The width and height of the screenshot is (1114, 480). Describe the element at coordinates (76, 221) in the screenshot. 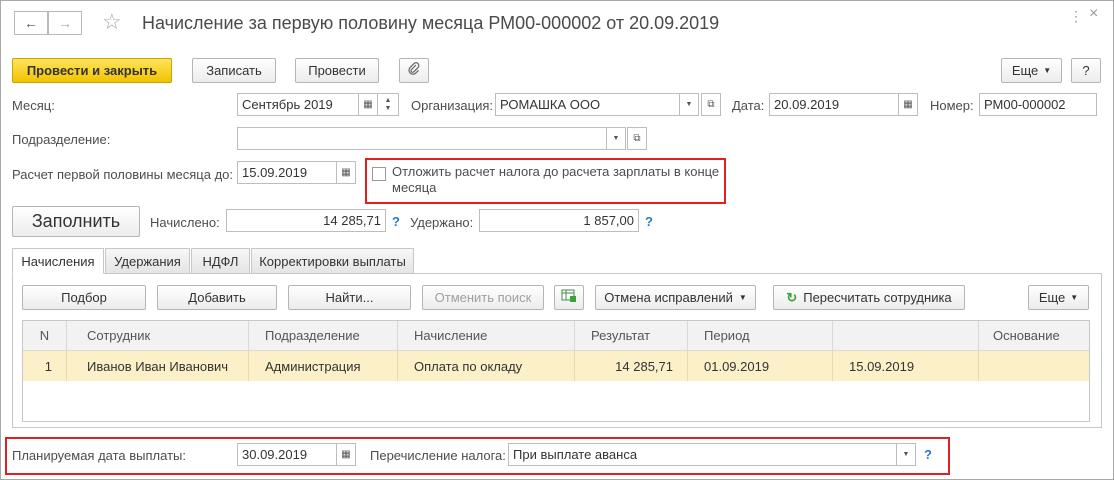

I see `fill-button: Заполнить` at that location.